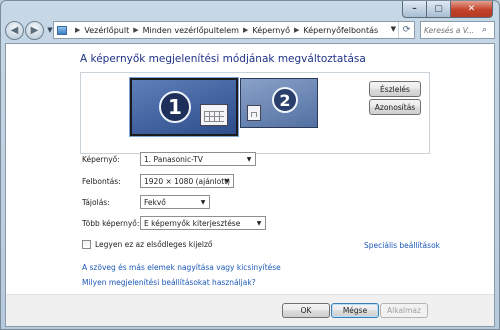 This screenshot has height=330, width=500. What do you see at coordinates (472, 9) in the screenshot?
I see `close-button: ✕` at bounding box center [472, 9].